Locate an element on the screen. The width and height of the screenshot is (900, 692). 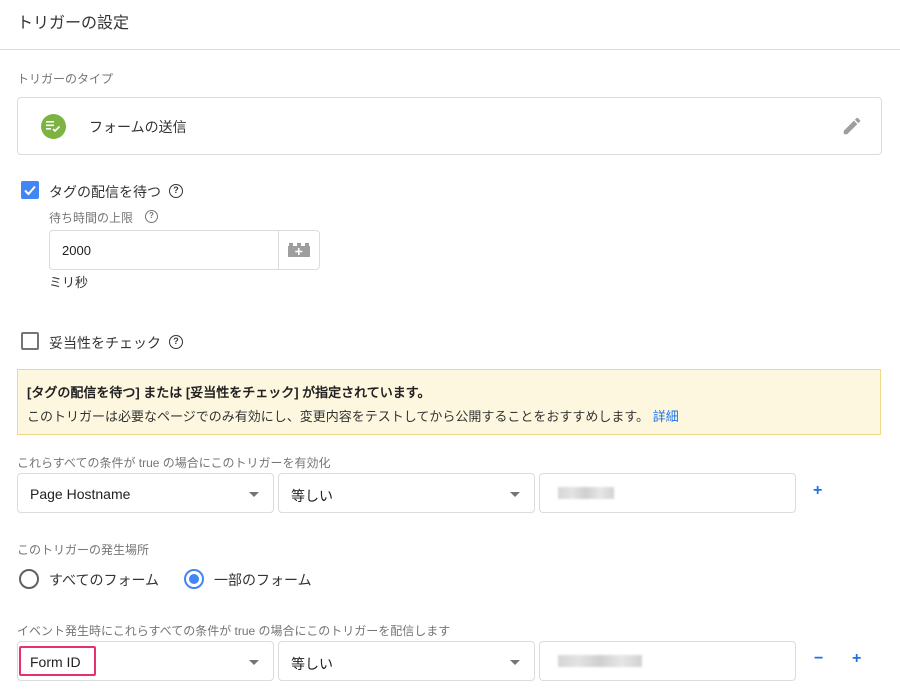
enable-operator-value: 等しい is located at coordinates (312, 496).